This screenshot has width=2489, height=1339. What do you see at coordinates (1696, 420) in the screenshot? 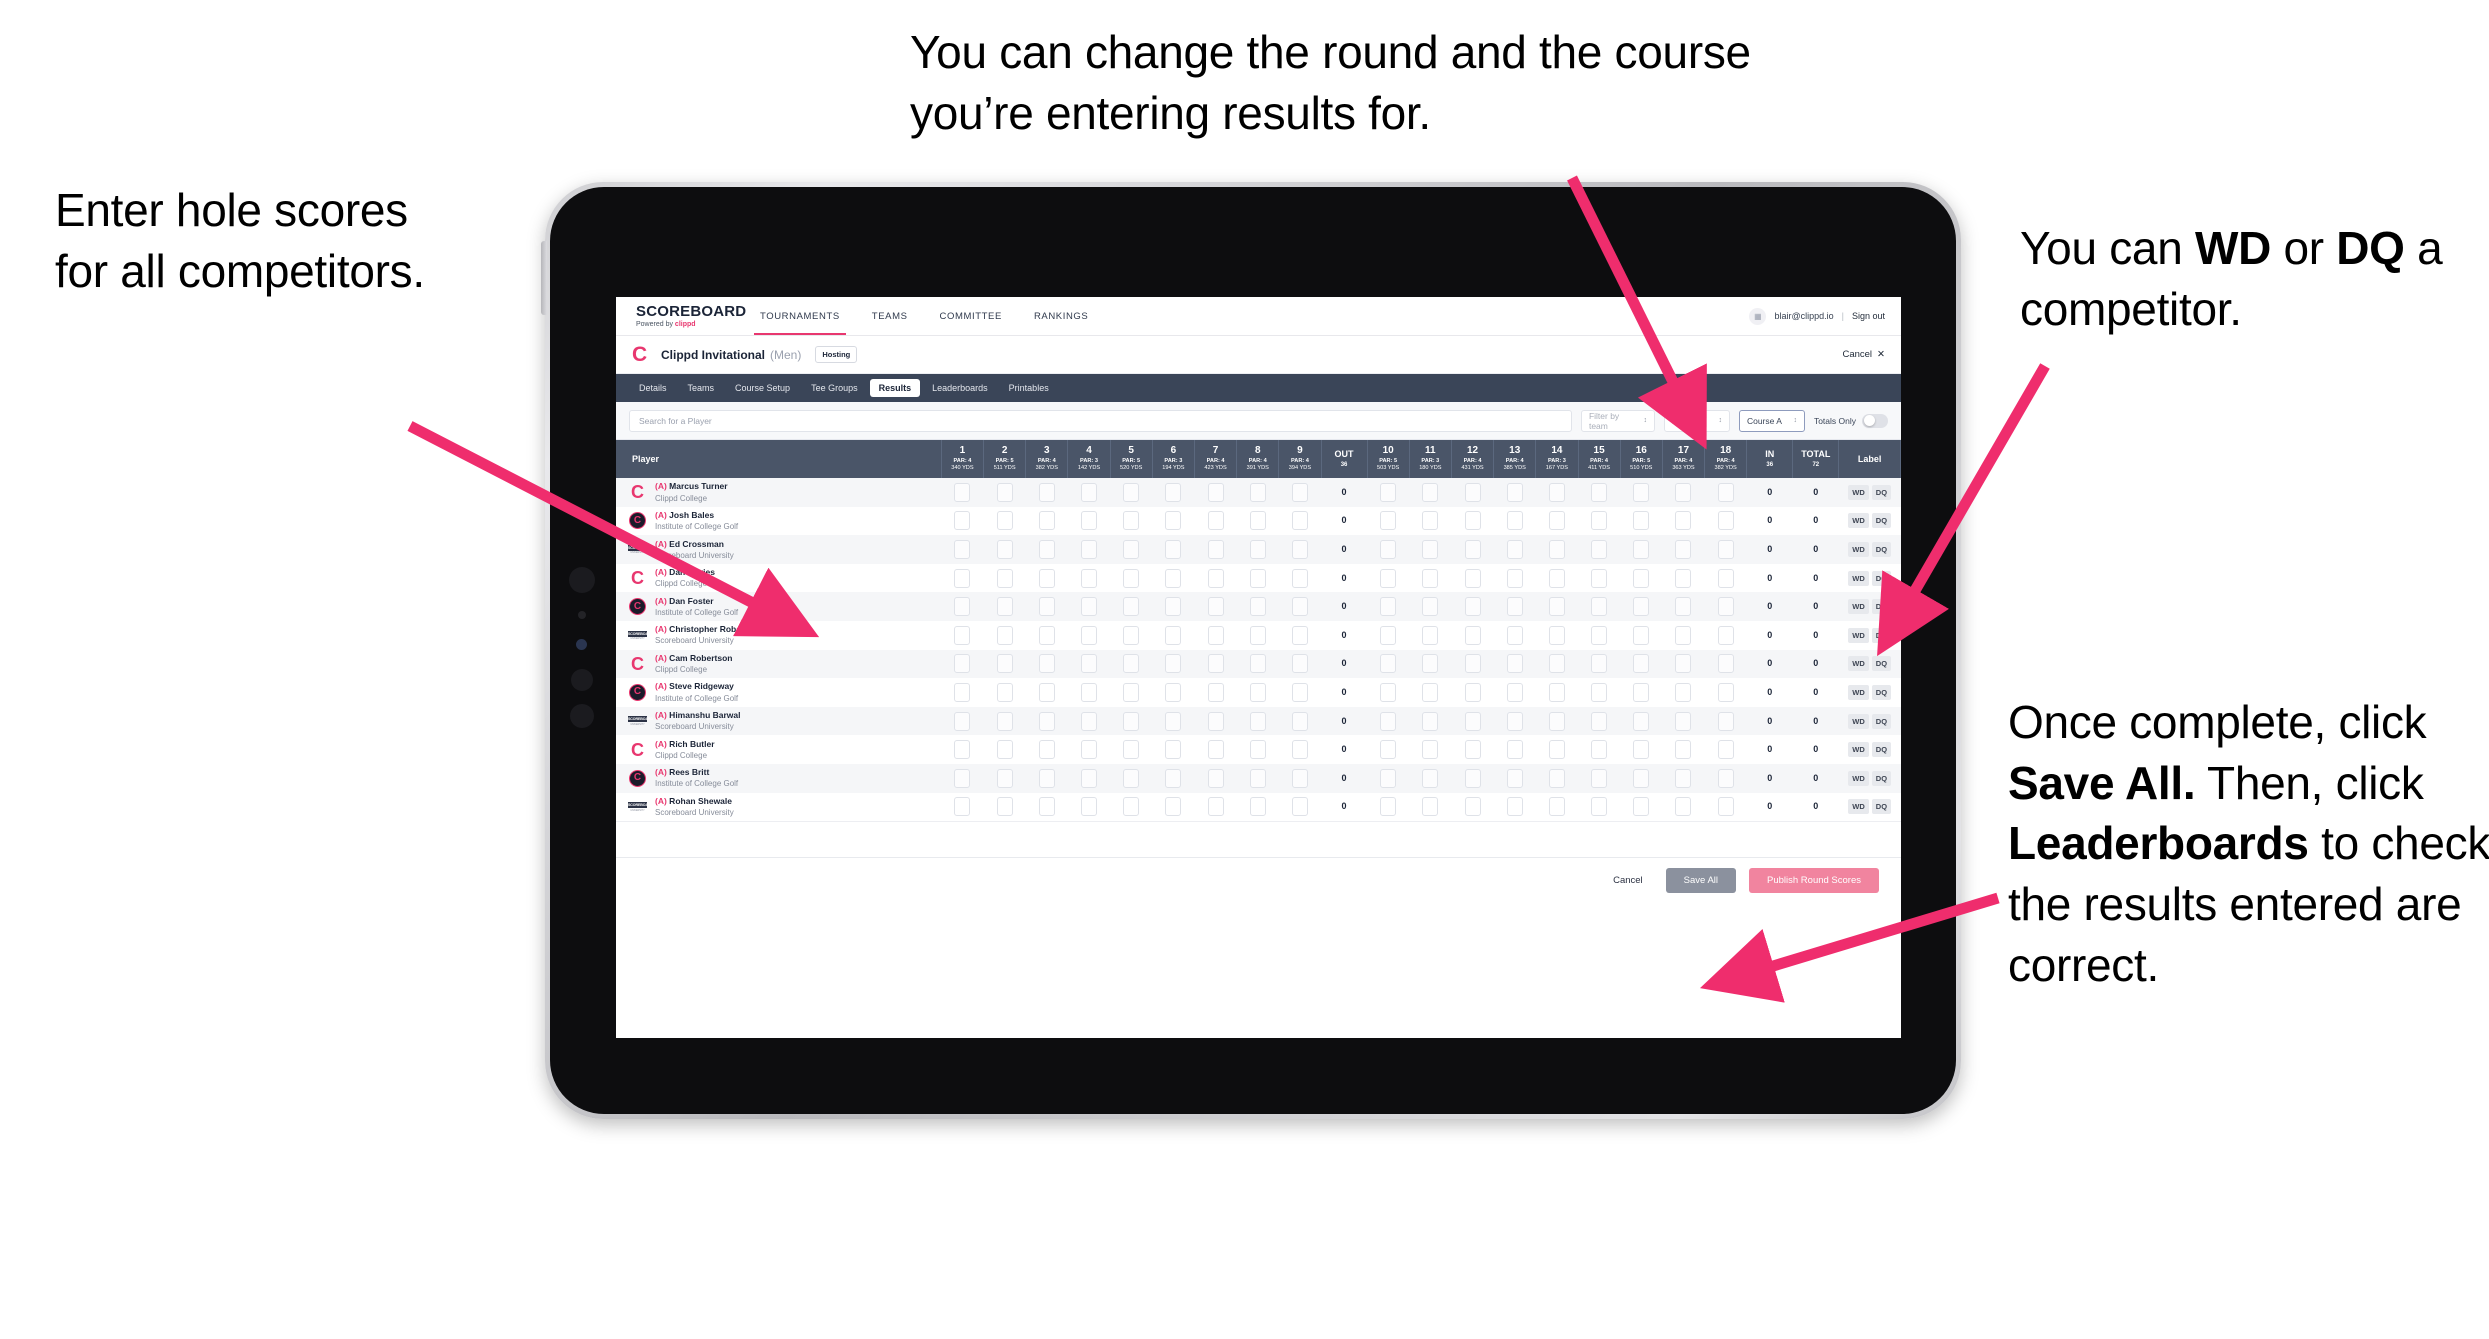
I see `round-select: Round 1 ↕` at bounding box center [1696, 420].